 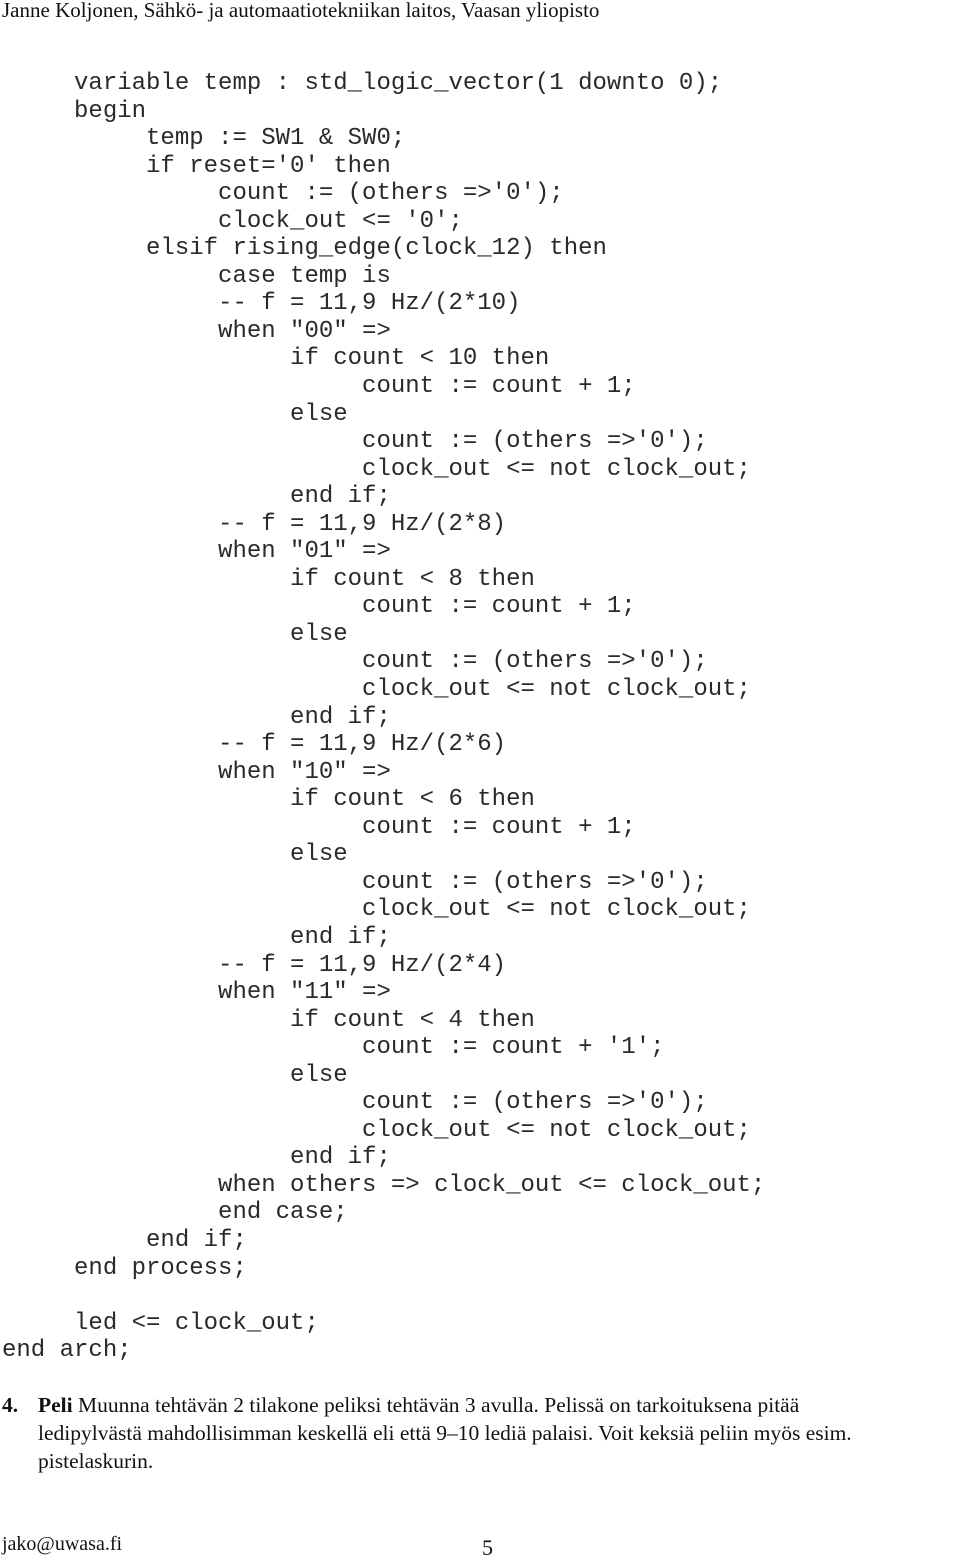 What do you see at coordinates (160, 1323) in the screenshot?
I see `code-line: led <= clock_out;` at bounding box center [160, 1323].